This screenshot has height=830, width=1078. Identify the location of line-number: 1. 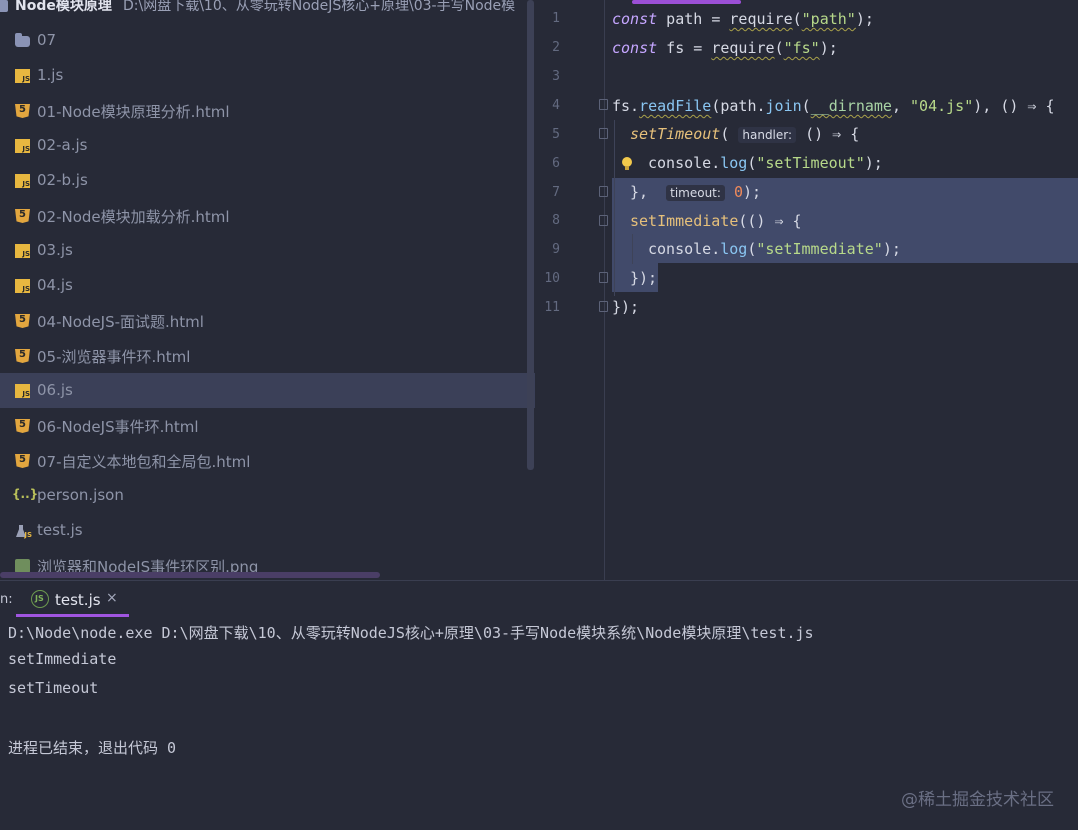
(556, 18).